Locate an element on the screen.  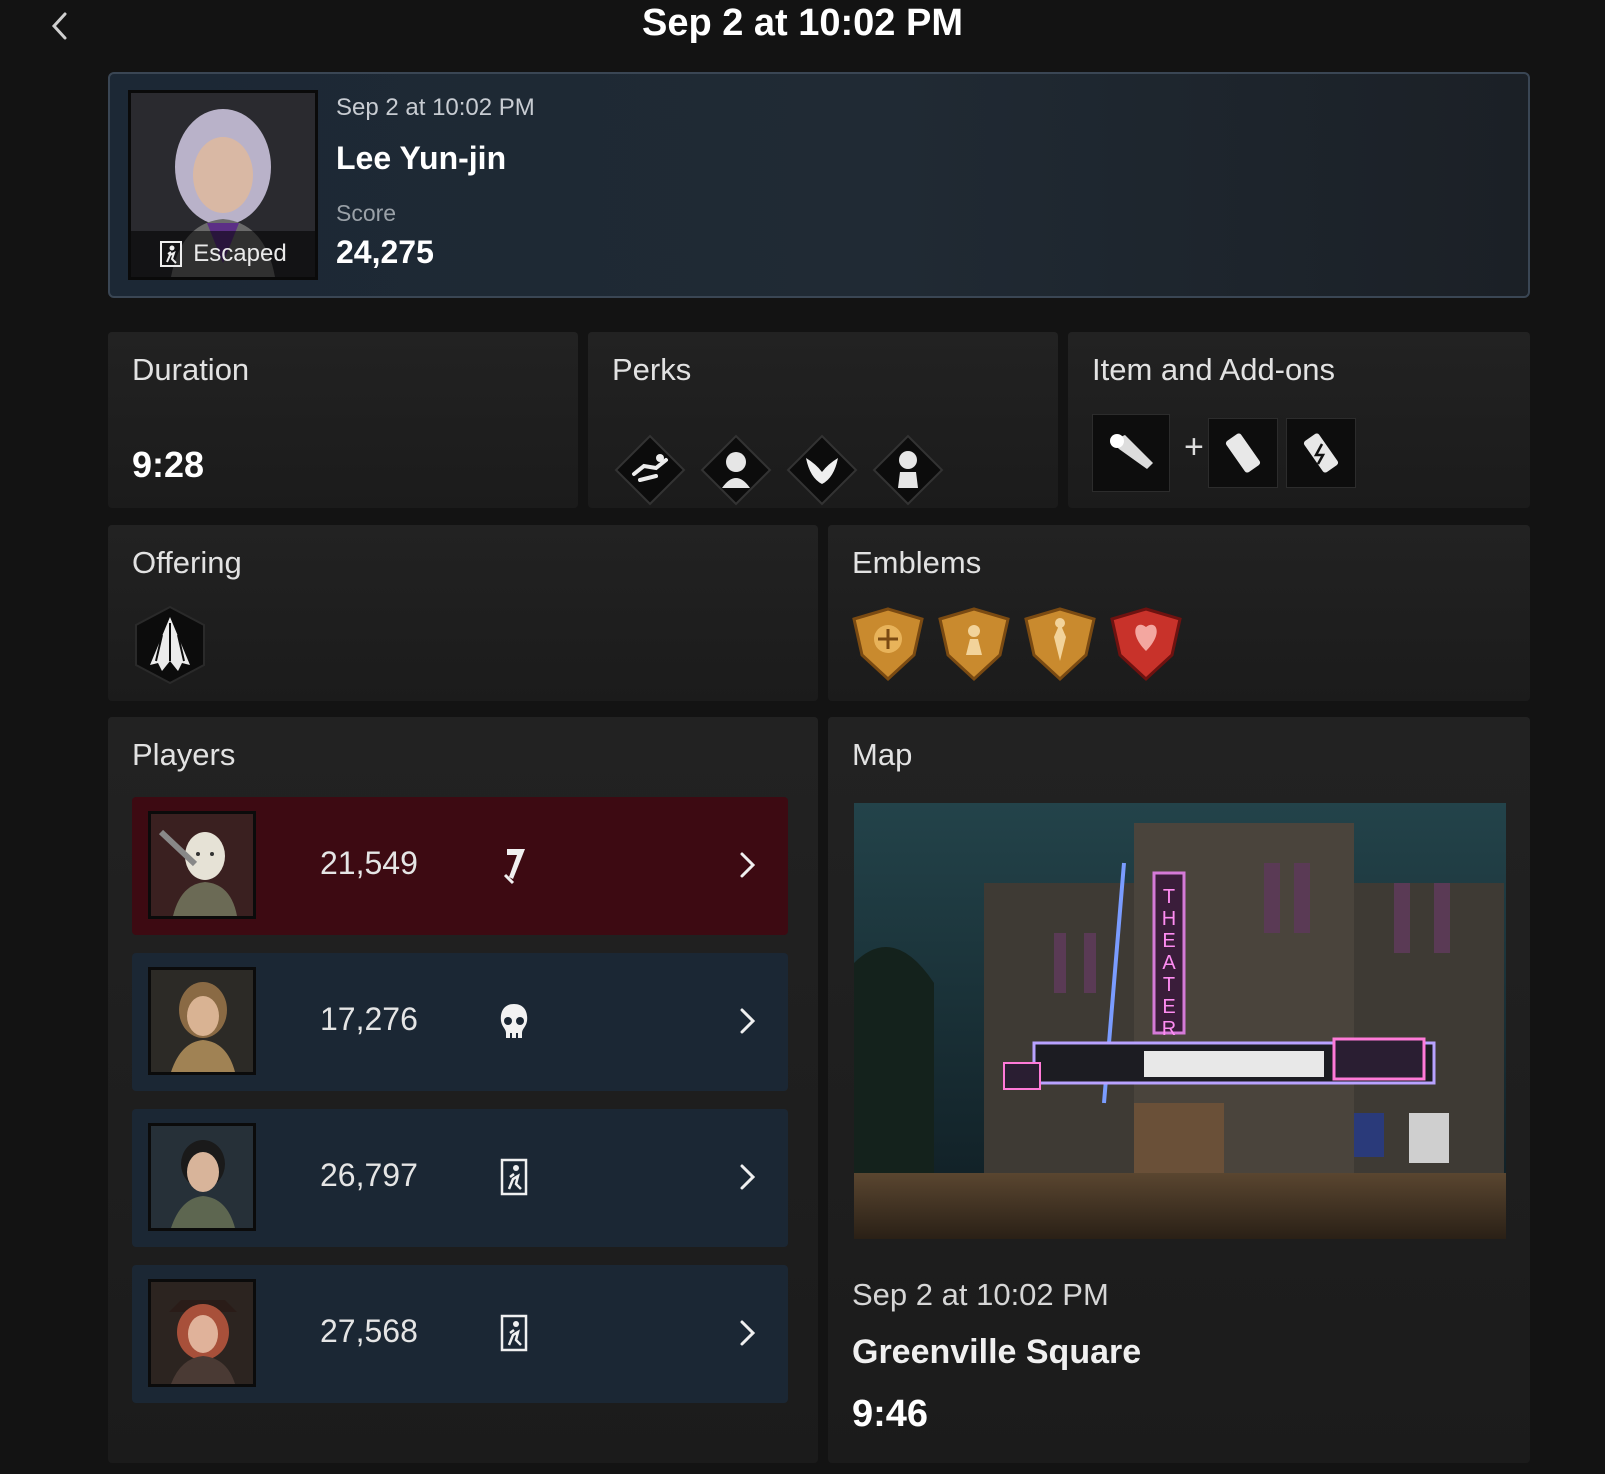
survivor-portrait-perk-icon is located at coordinates (736, 470).